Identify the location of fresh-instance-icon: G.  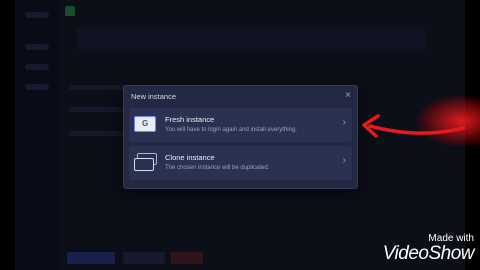
(147, 125).